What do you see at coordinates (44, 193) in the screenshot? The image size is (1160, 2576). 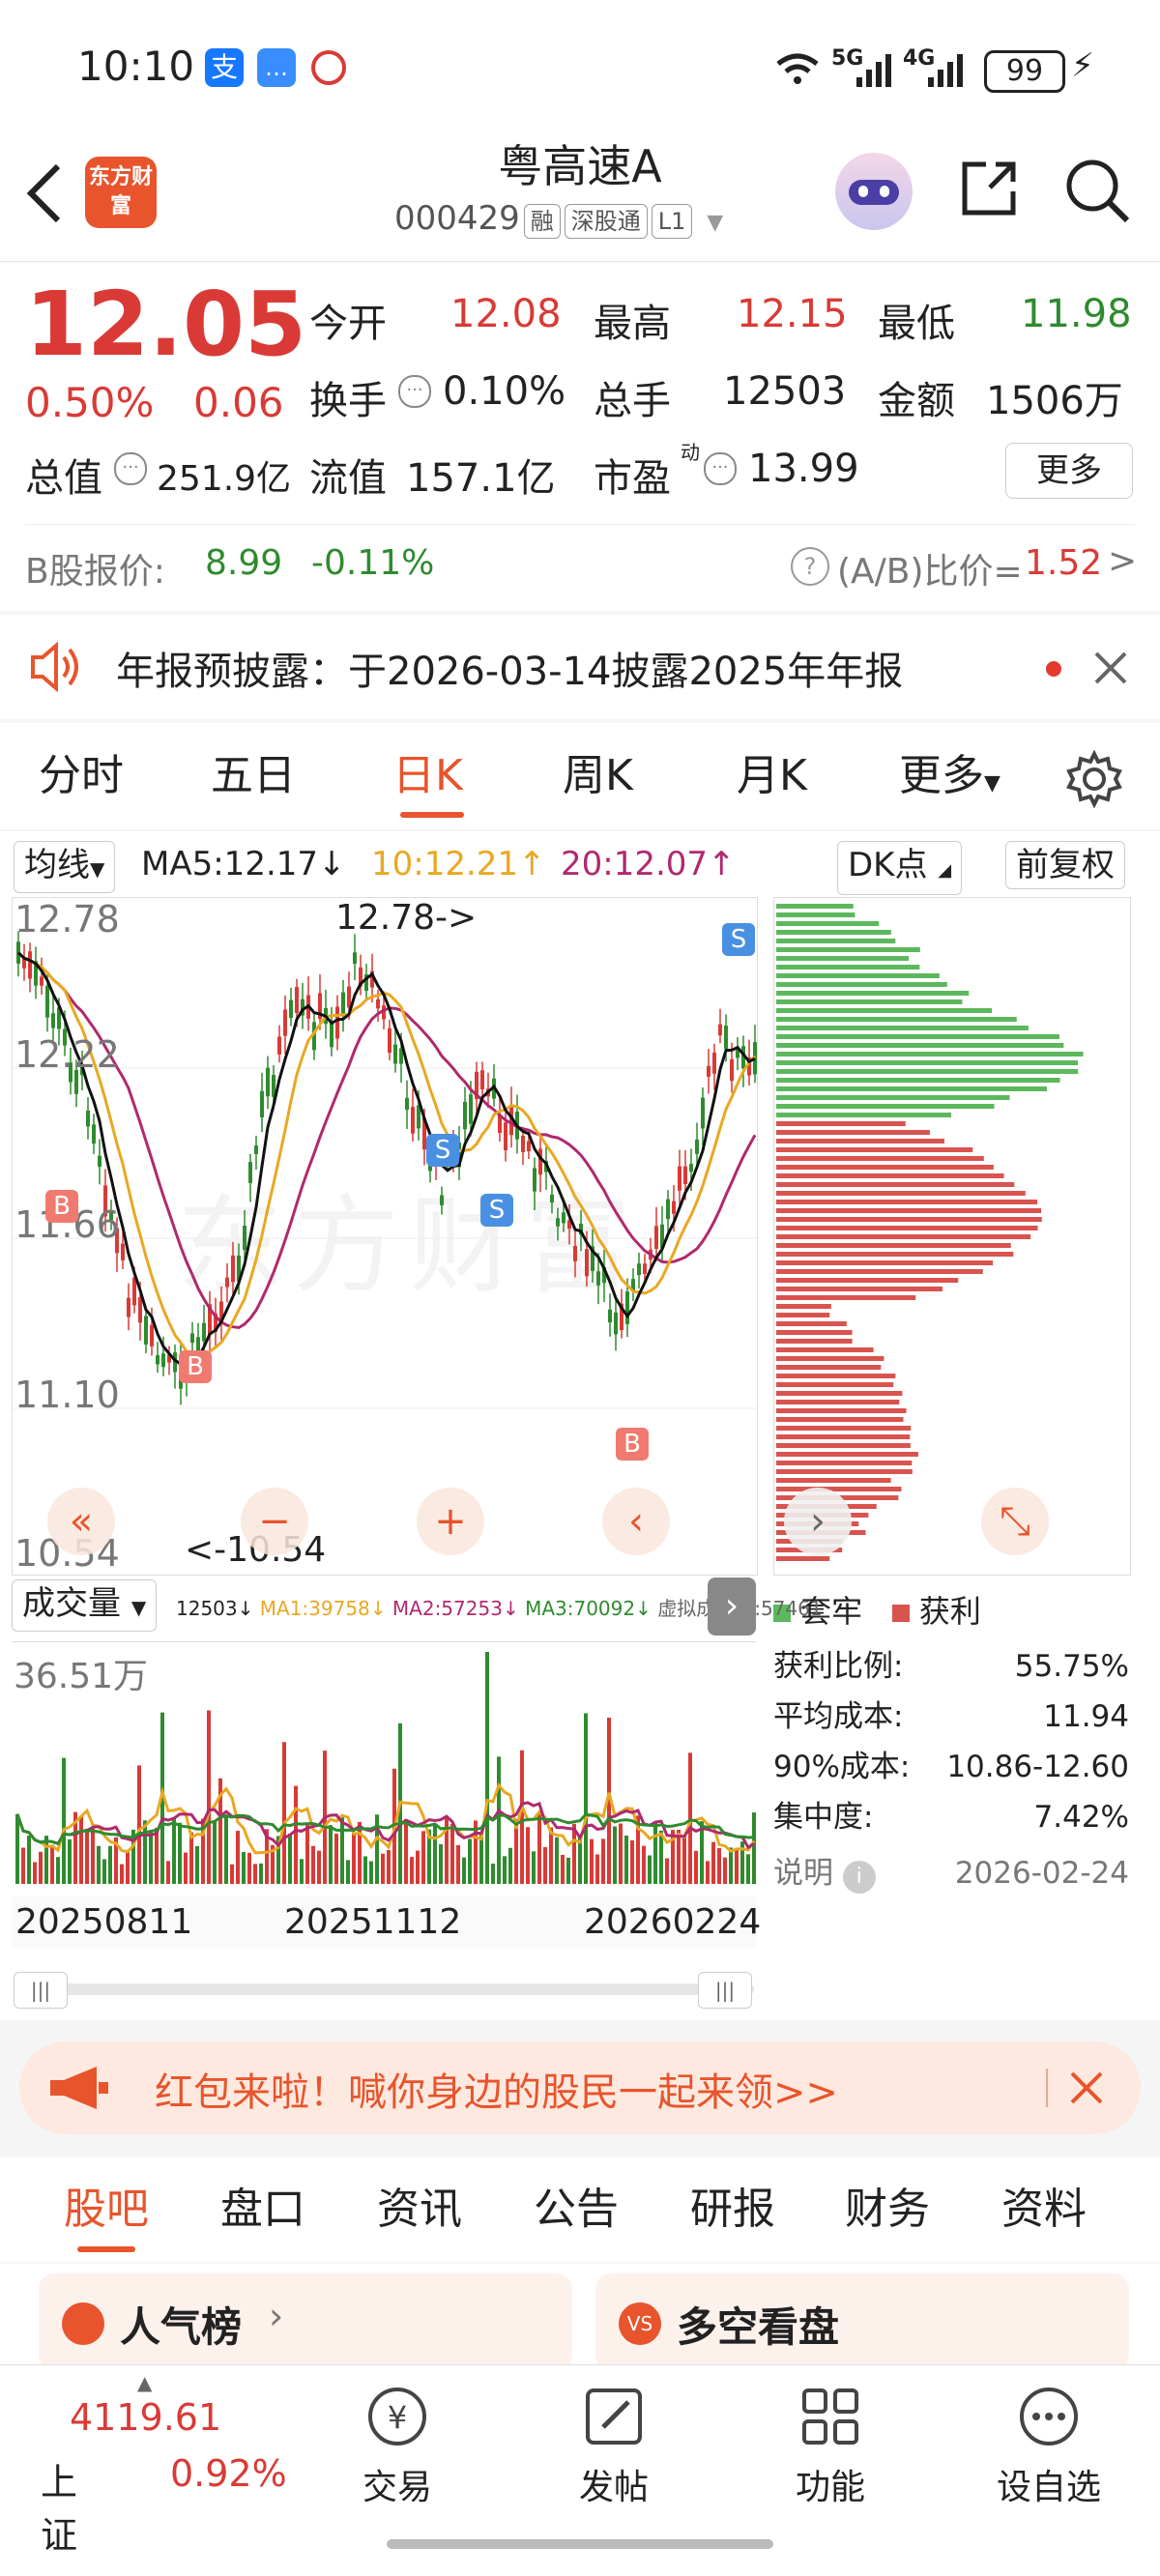 I see `back-icon` at bounding box center [44, 193].